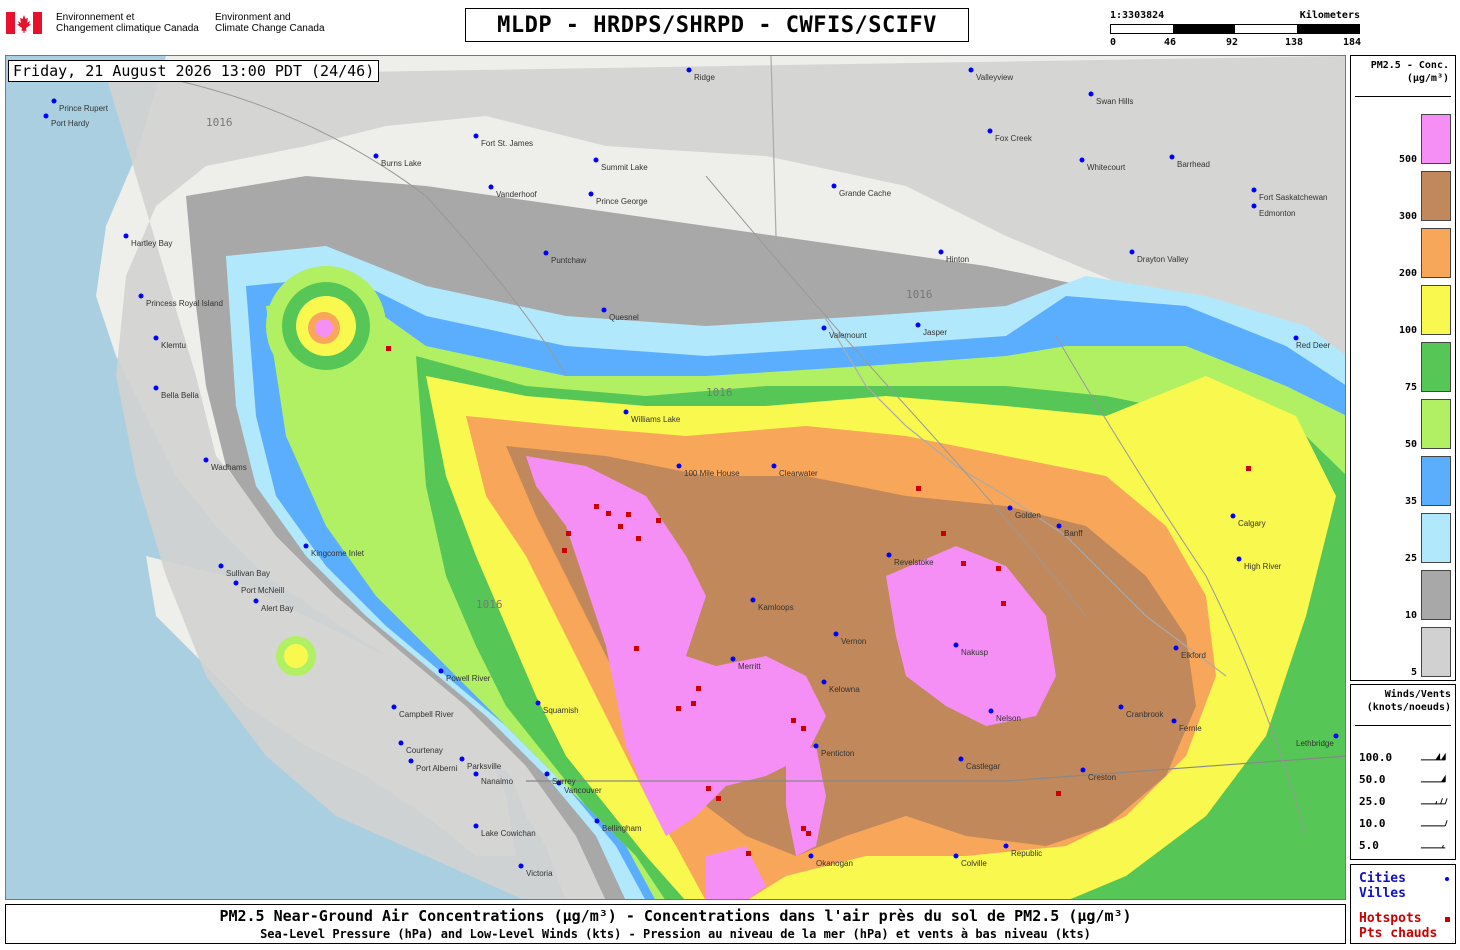 This screenshot has height=950, width=1460. Describe the element at coordinates (1407, 330) in the screenshot. I see `legend-bin-label: 100` at that location.